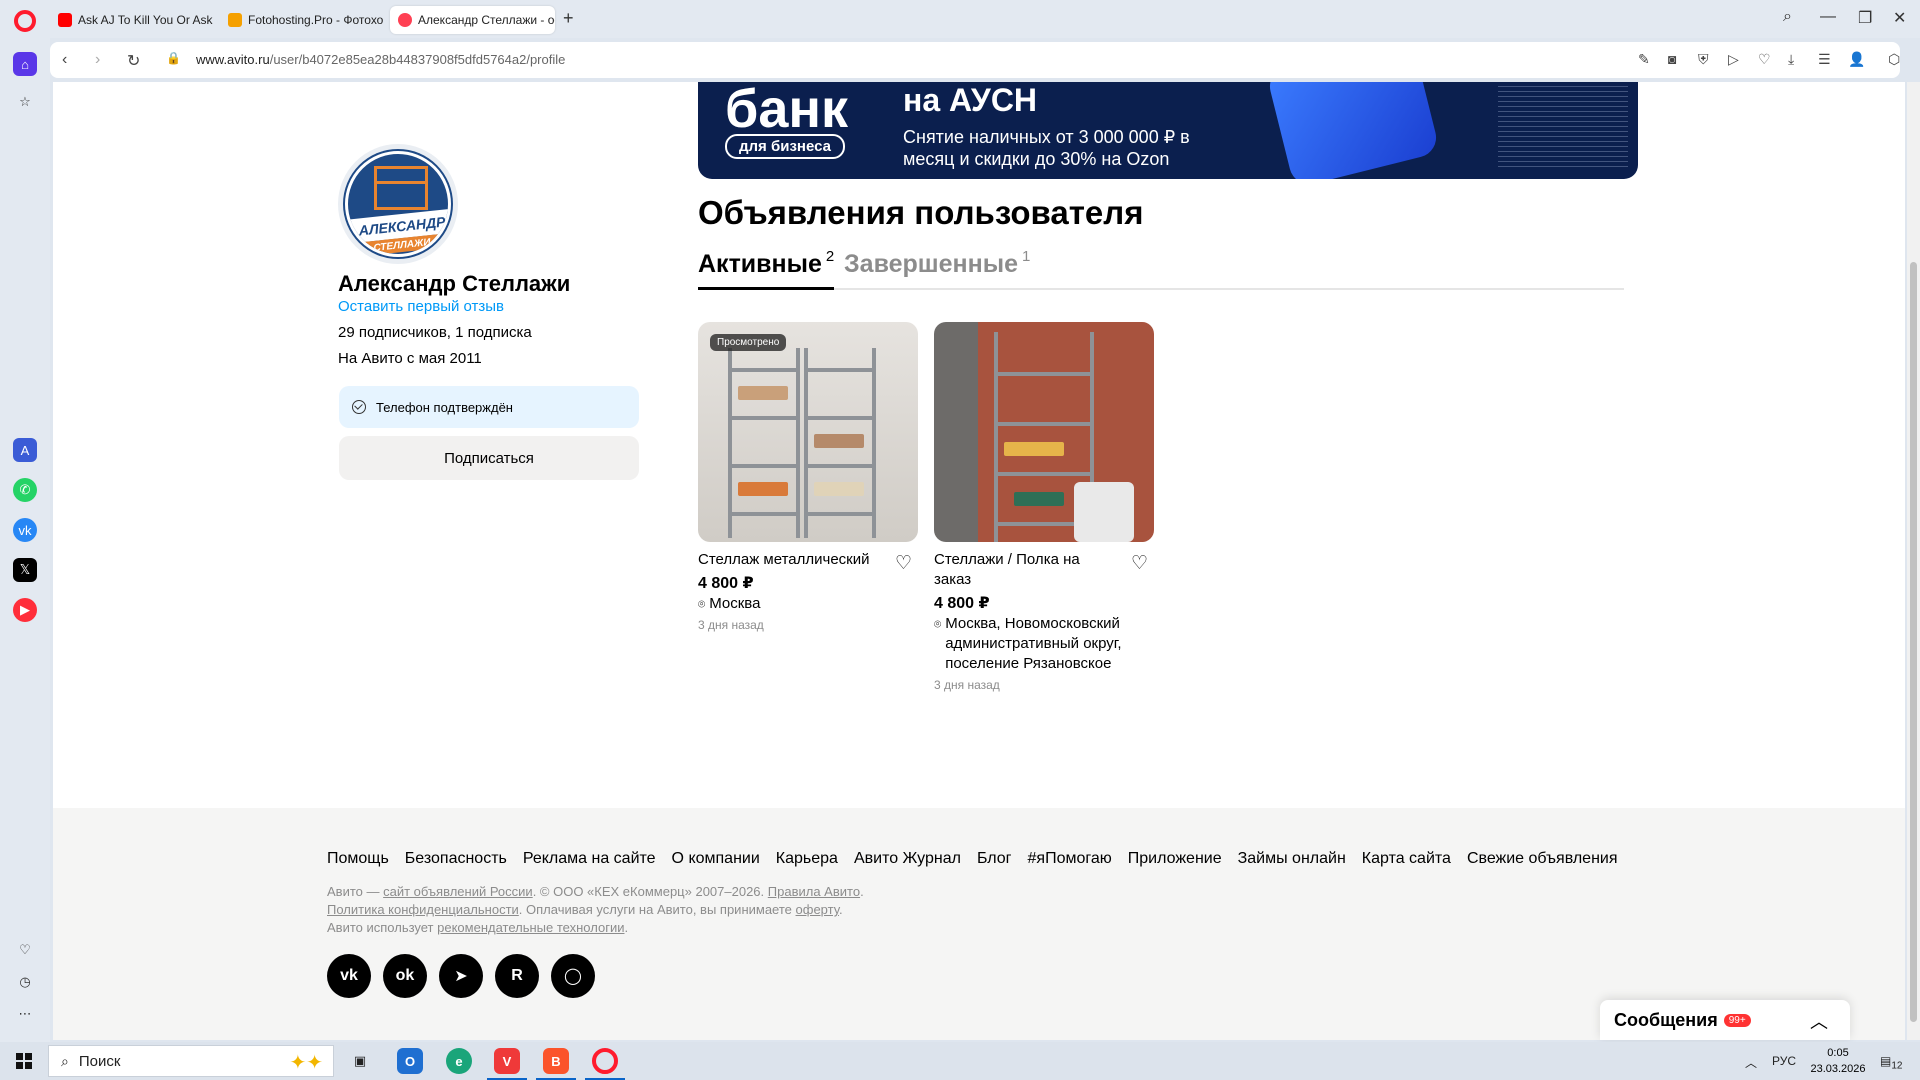 This screenshot has width=1920, height=1080. I want to click on footer-link-security: Безопасность, so click(456, 859).